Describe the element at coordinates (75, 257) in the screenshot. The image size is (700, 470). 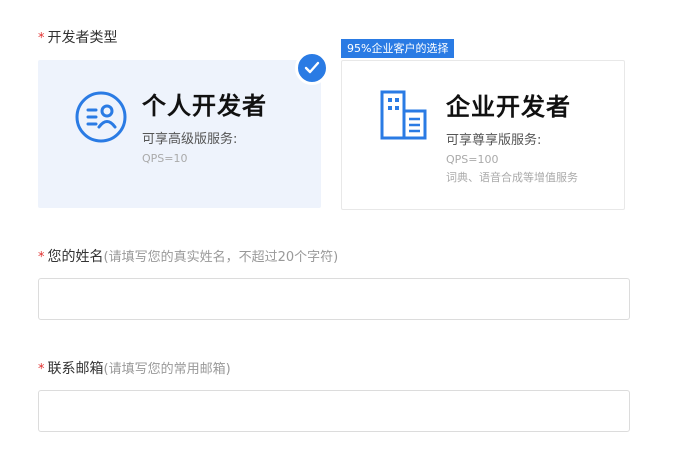
I see `name-field-label-text: 您的姓名` at that location.